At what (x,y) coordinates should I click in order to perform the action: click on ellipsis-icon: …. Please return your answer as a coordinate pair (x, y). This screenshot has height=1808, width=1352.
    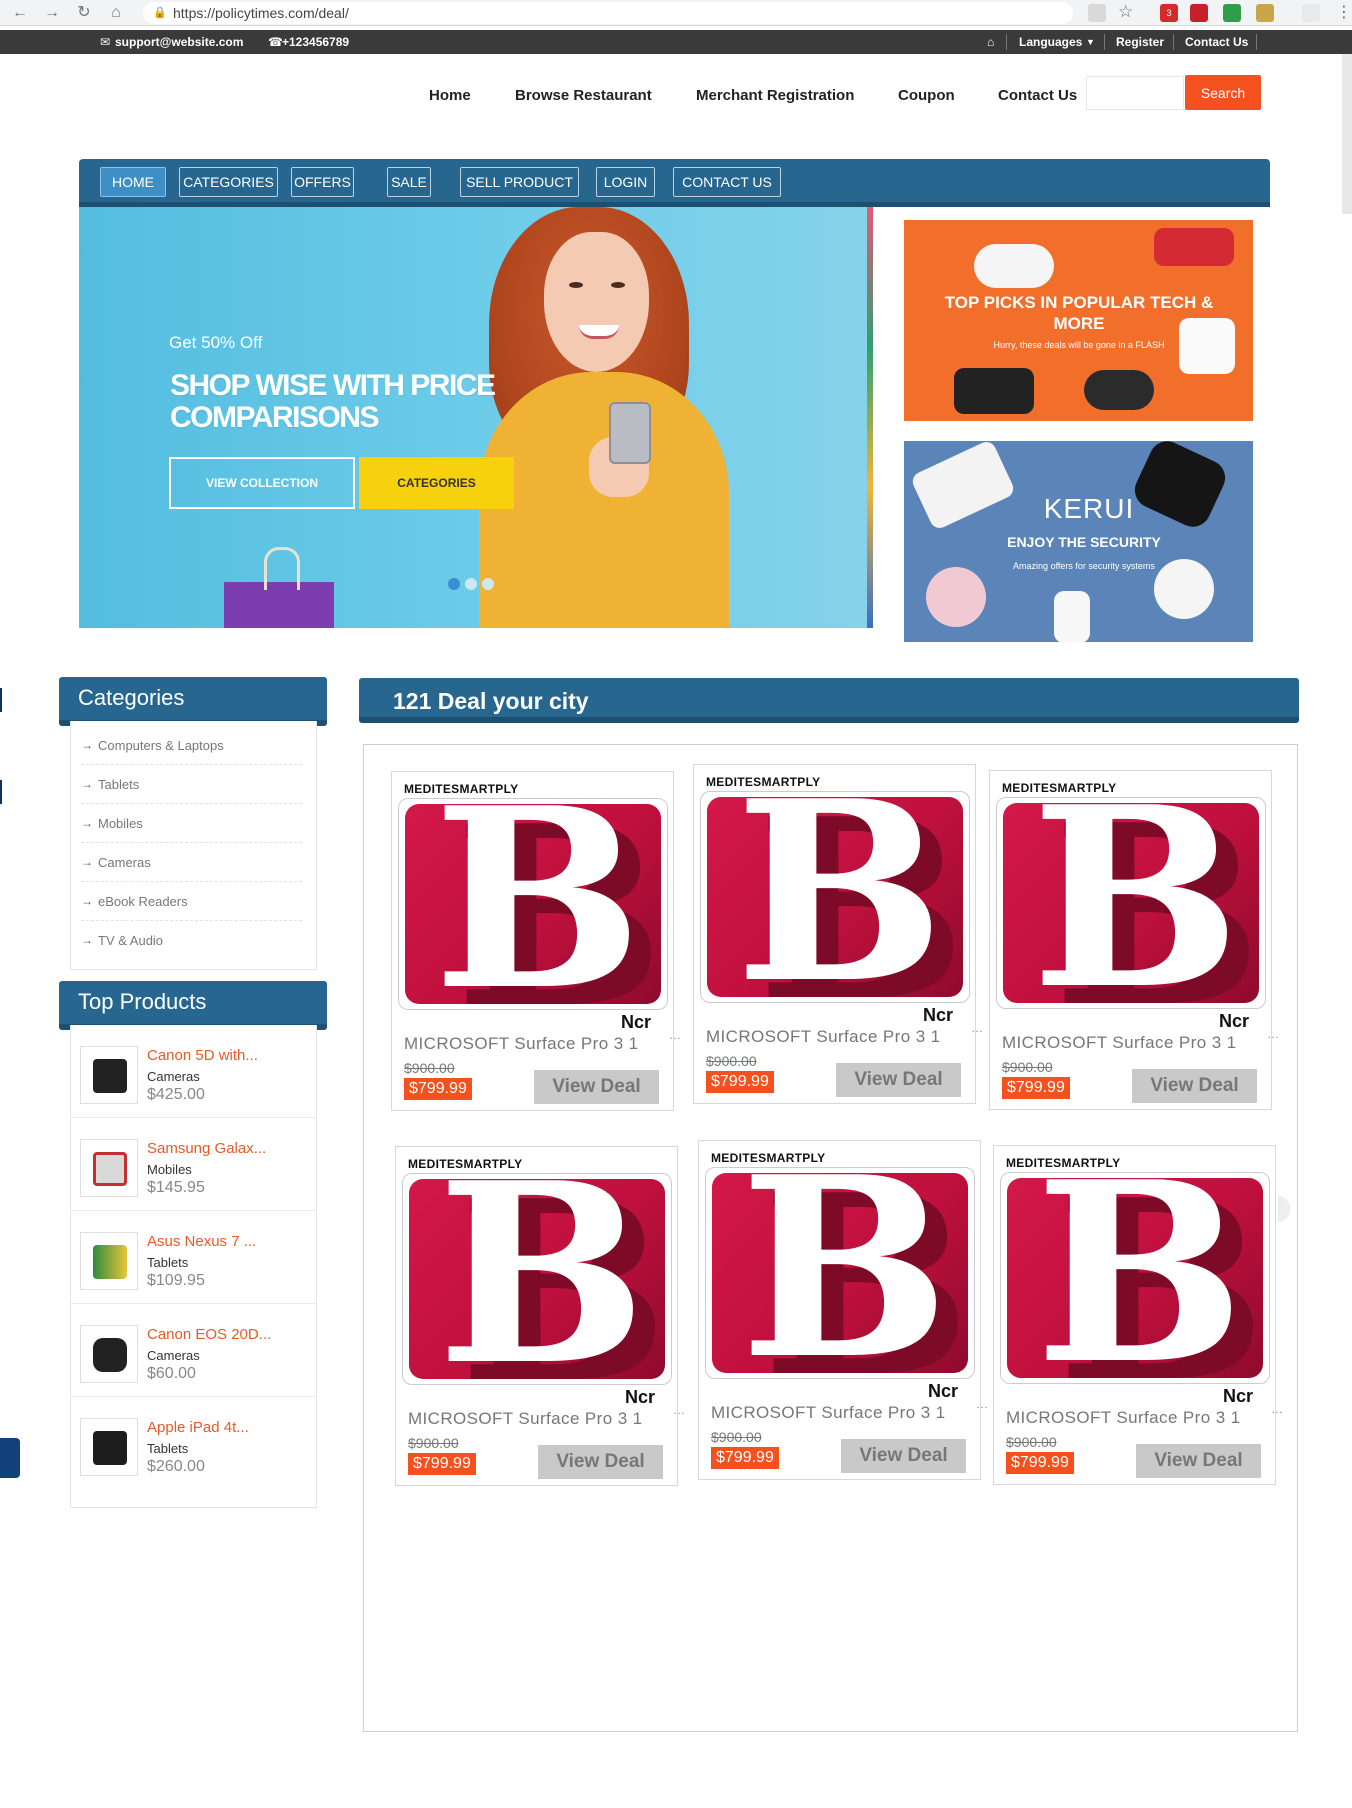
    Looking at the image, I should click on (1277, 1409).